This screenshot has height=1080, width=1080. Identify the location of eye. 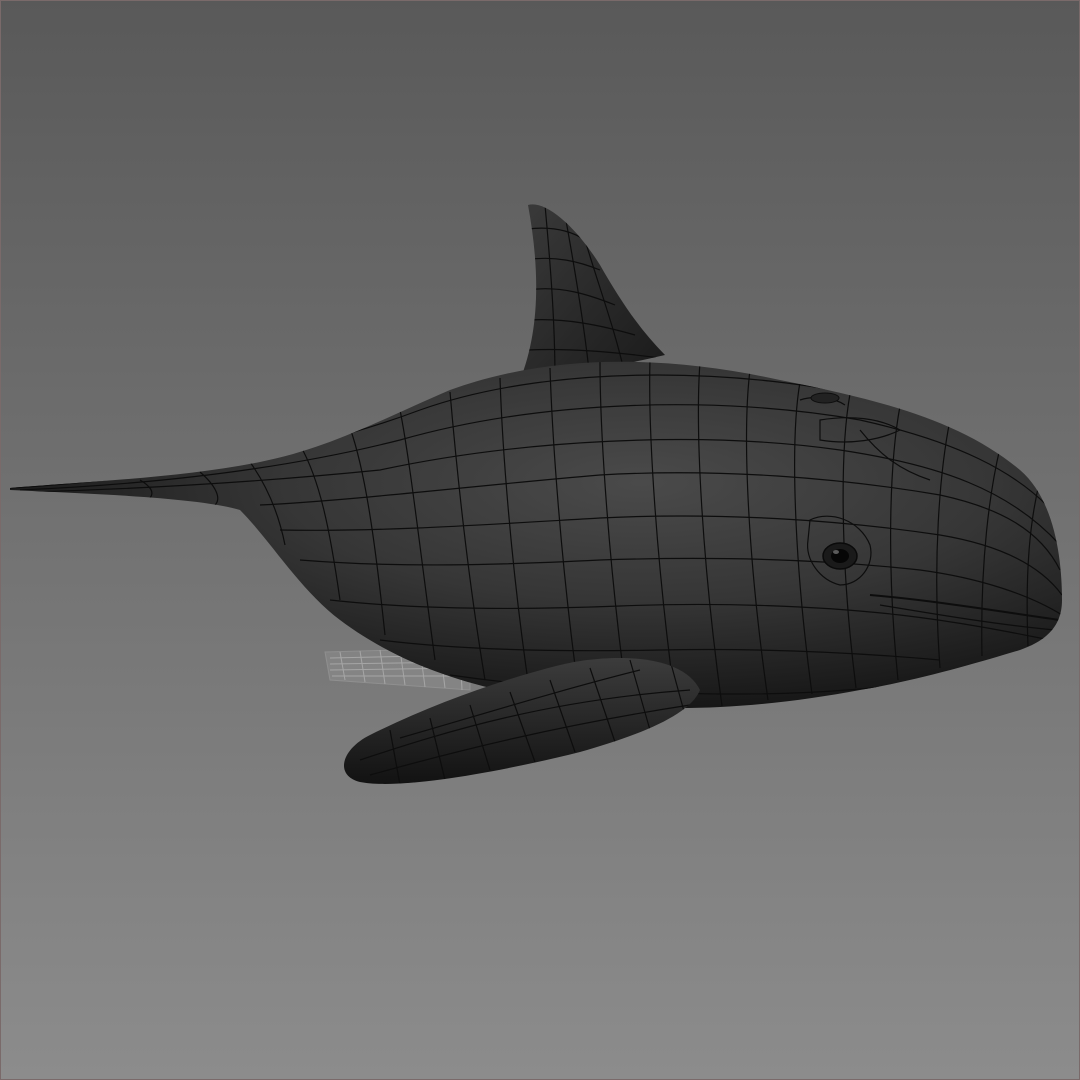
(840, 556).